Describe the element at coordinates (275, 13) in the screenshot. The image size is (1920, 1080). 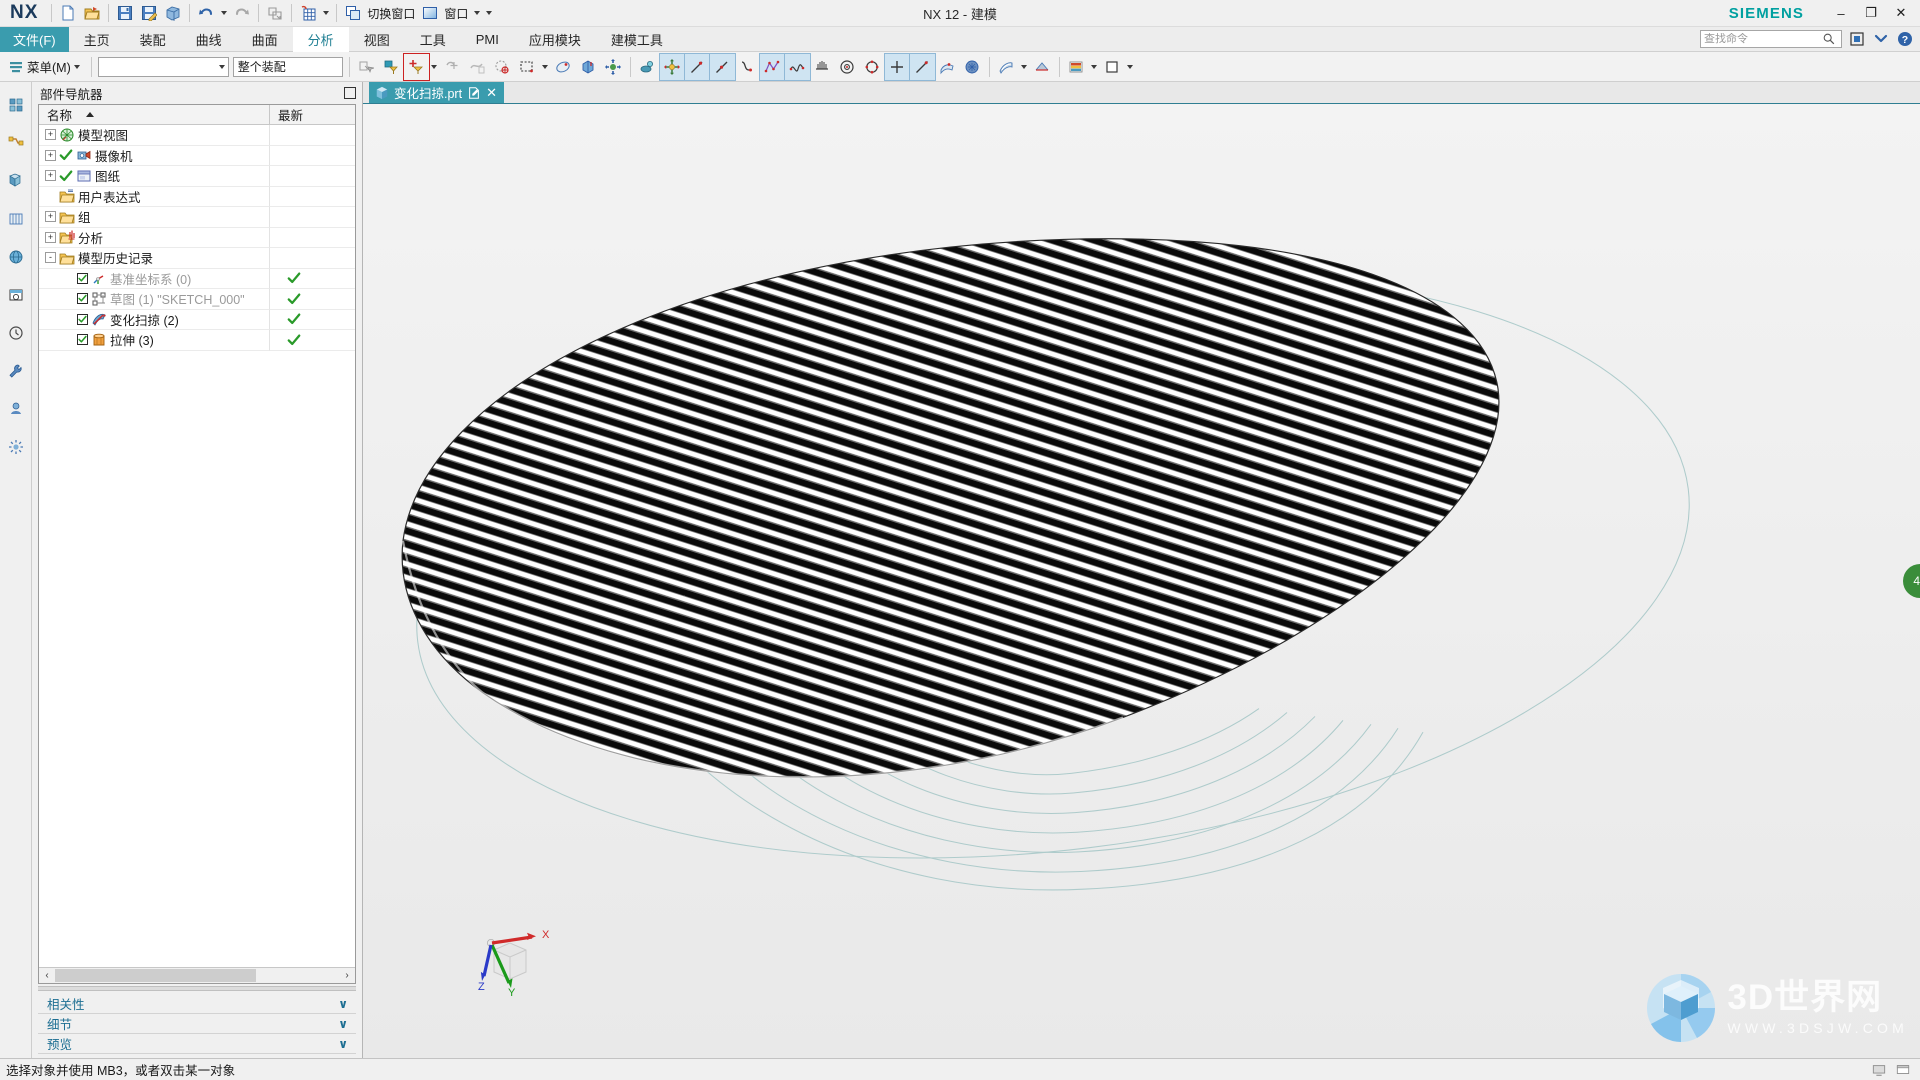
I see `section-view-button` at that location.